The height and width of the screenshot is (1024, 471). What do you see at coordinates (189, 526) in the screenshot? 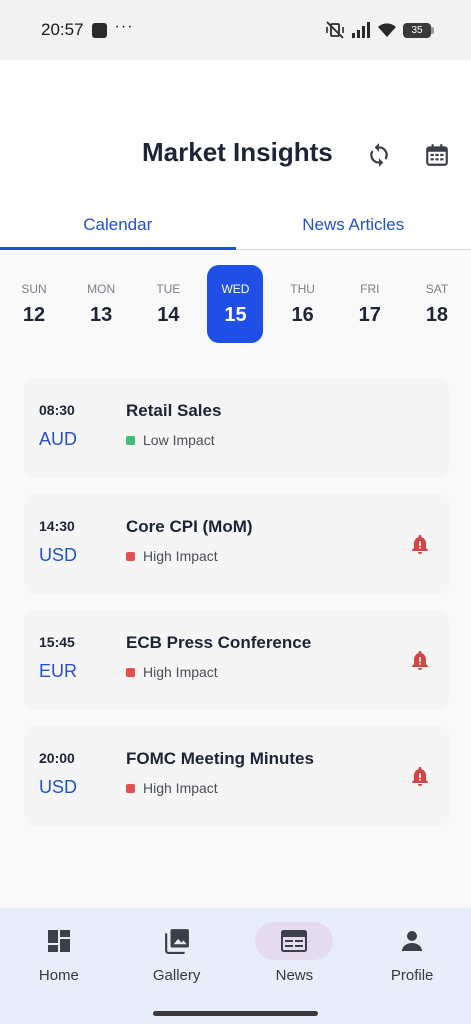
I see `event-title: Core CPI (MoM)` at bounding box center [189, 526].